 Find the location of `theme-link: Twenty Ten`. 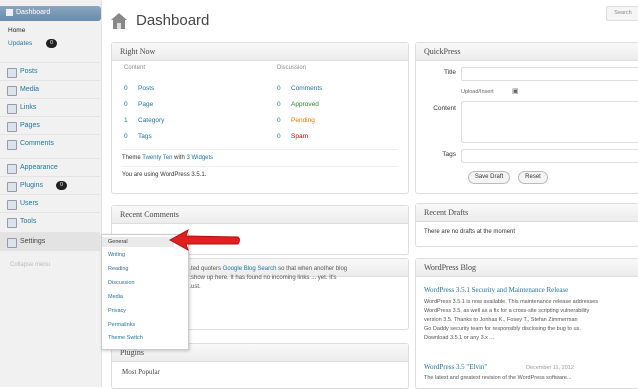

theme-link: Twenty Ten is located at coordinates (157, 158).